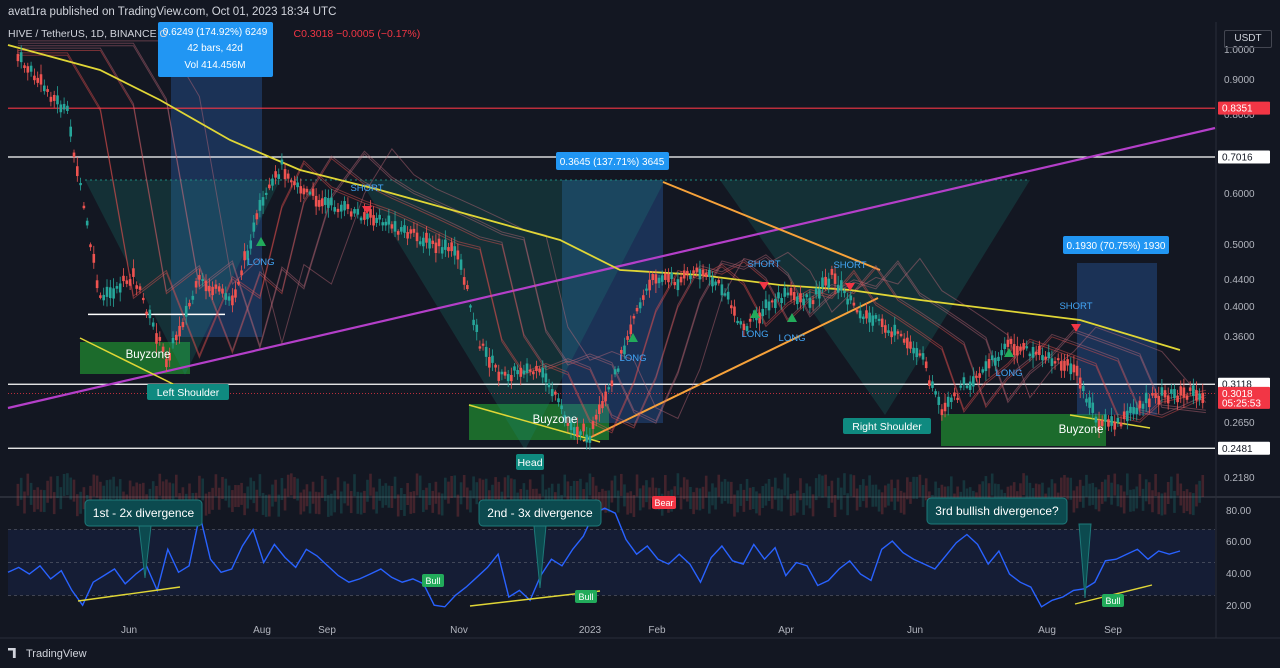 The height and width of the screenshot is (668, 1280). Describe the element at coordinates (214, 65) in the screenshot. I see `measure-tooltip-1-volume: Vol 414.456M` at that location.